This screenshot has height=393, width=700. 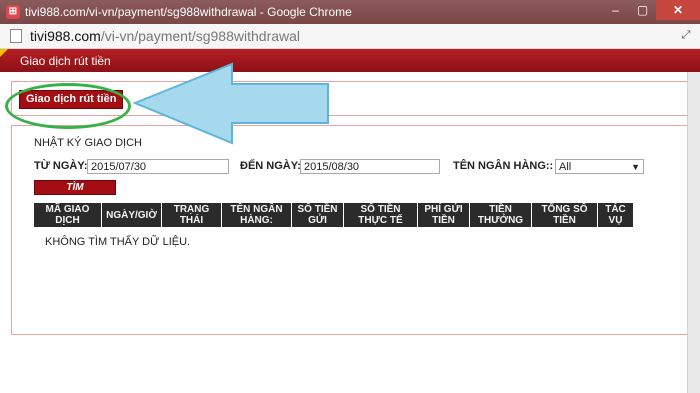 What do you see at coordinates (599, 166) in the screenshot?
I see `bank-select: All ▼` at bounding box center [599, 166].